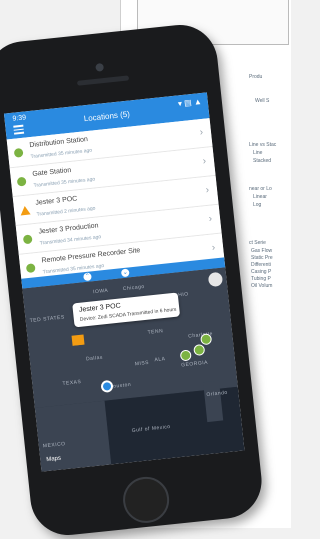  What do you see at coordinates (262, 161) in the screenshot?
I see `bg-stacked-option: Stacked` at bounding box center [262, 161].